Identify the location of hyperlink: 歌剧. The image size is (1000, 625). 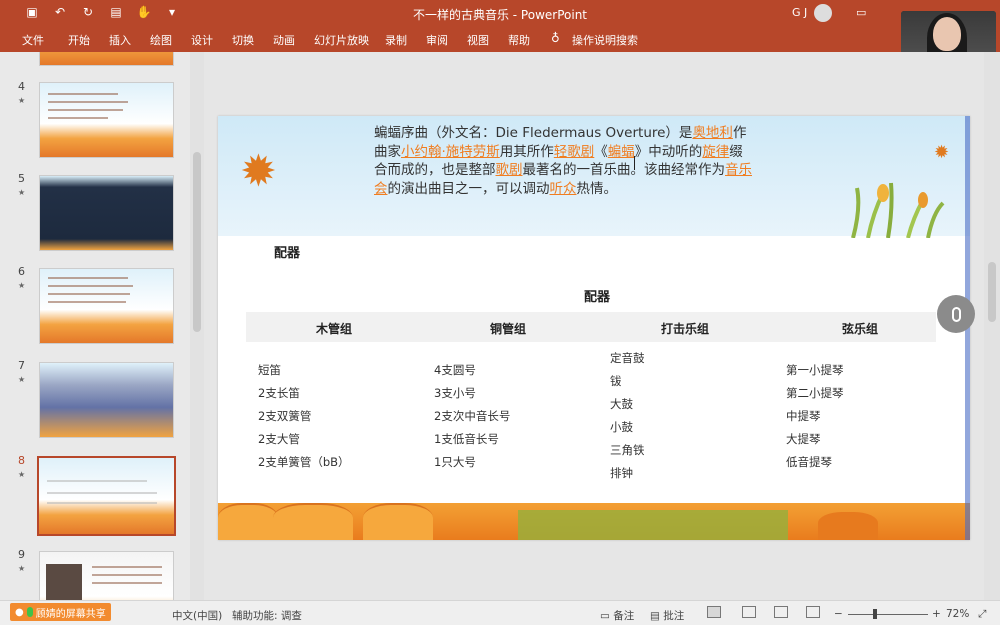
(509, 170).